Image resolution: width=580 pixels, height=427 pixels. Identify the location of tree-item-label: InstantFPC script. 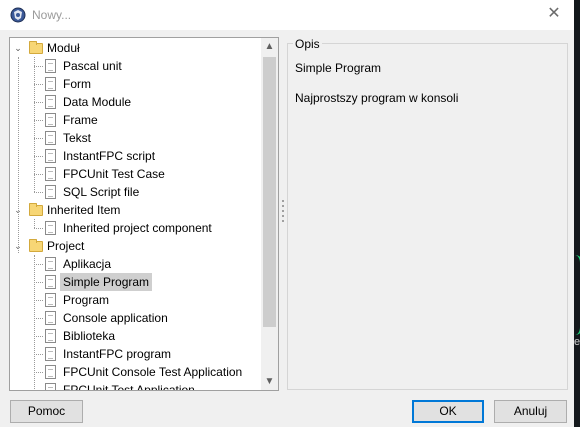
(109, 156).